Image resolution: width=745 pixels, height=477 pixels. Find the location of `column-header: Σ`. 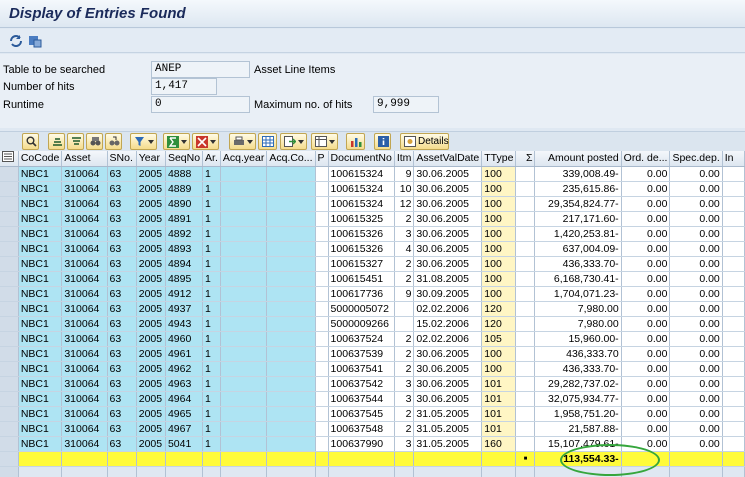

column-header: Σ is located at coordinates (525, 159).